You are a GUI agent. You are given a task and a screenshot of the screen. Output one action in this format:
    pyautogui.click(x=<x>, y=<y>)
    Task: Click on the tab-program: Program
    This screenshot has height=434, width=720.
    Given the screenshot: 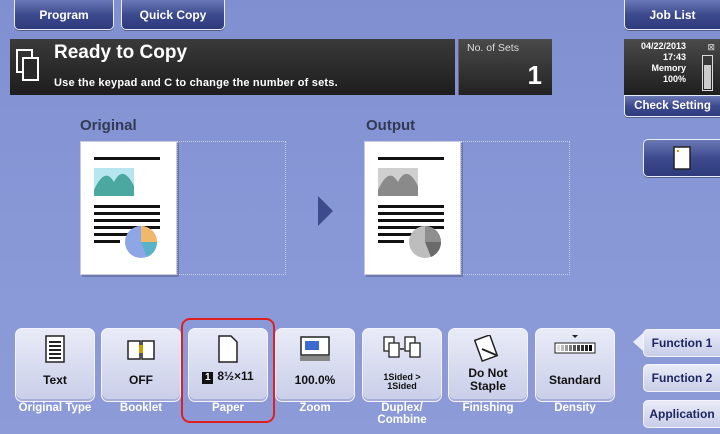 What is the action you would take?
    pyautogui.click(x=64, y=15)
    